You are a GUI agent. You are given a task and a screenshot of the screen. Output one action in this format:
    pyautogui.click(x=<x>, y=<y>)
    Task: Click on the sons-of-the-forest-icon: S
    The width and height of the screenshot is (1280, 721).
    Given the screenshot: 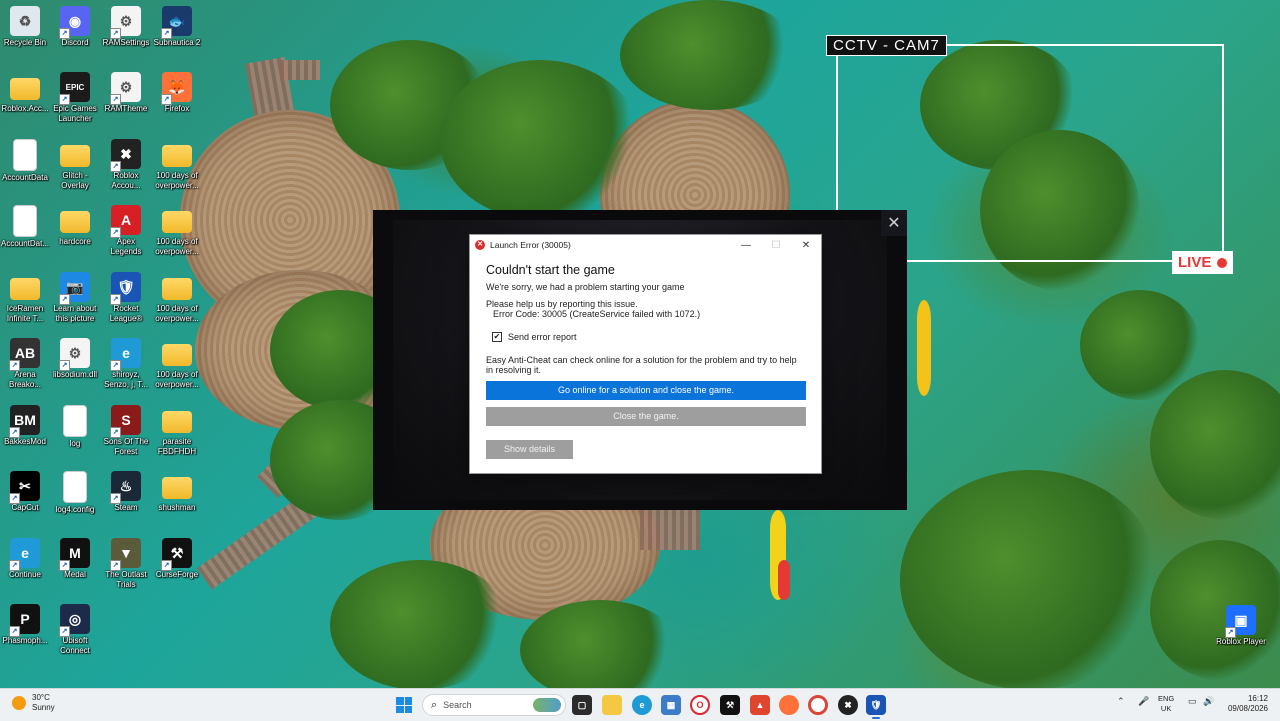 What is the action you would take?
    pyautogui.click(x=125, y=421)
    